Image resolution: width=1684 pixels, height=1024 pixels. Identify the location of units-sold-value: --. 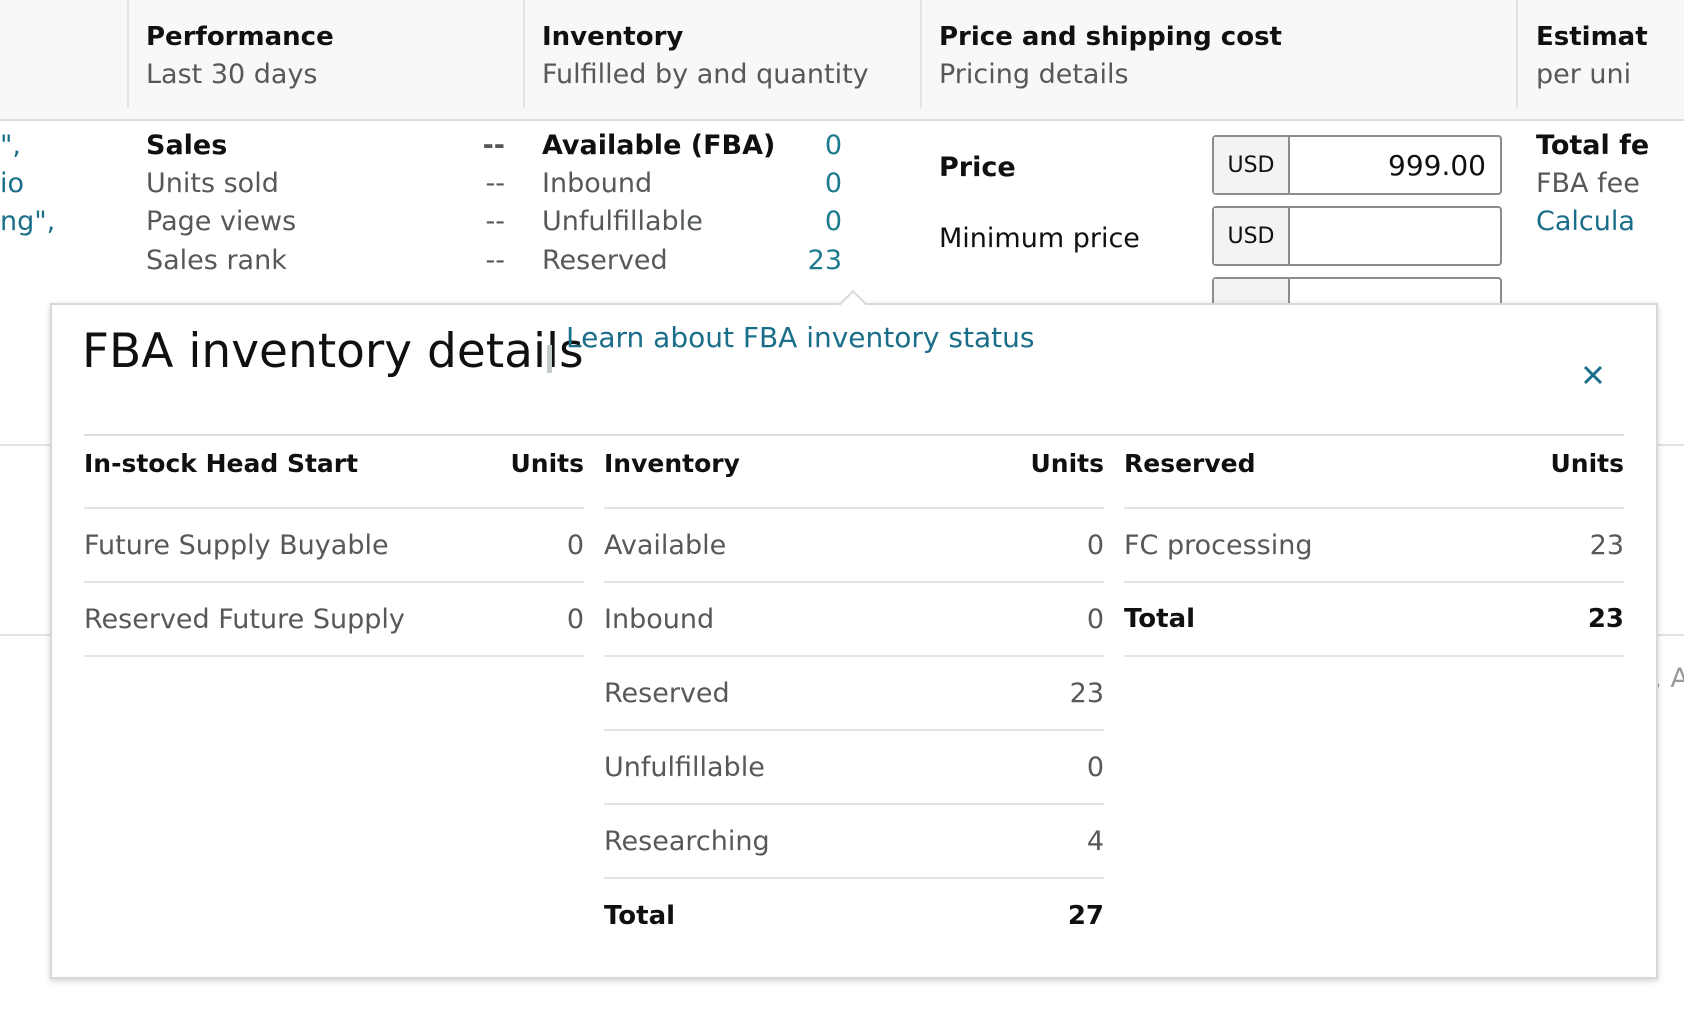
(495, 183).